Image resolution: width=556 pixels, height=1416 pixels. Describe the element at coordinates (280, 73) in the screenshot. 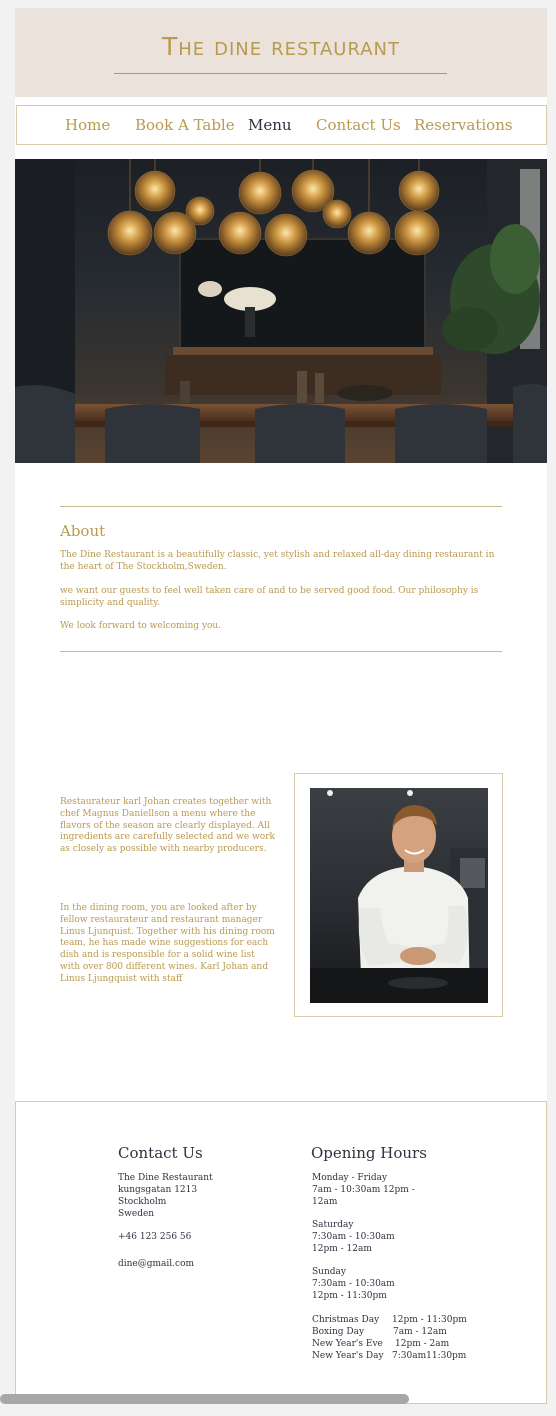

I see `title-underline` at that location.